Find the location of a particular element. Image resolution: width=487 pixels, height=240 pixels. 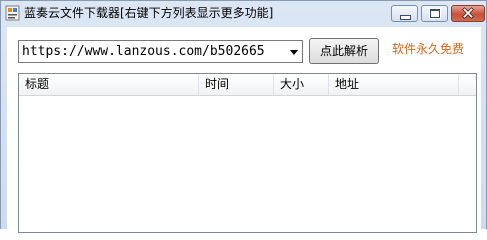

minimize-icon is located at coordinates (405, 17).